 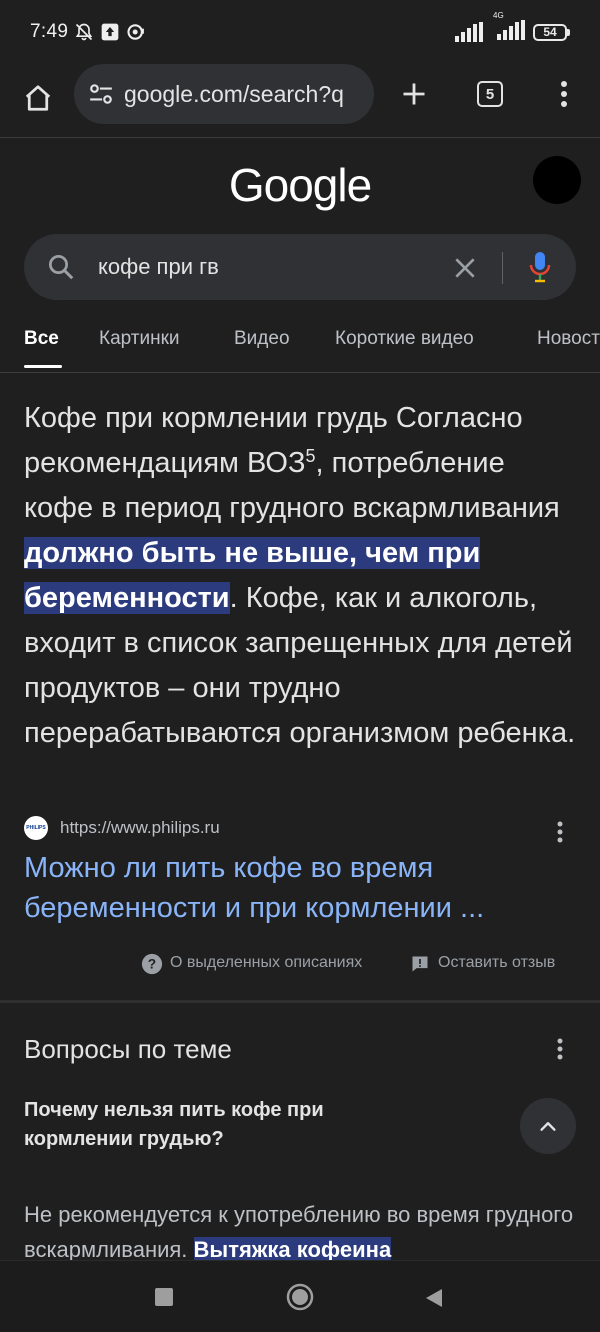 I want to click on battery-level: 54, so click(x=550, y=32).